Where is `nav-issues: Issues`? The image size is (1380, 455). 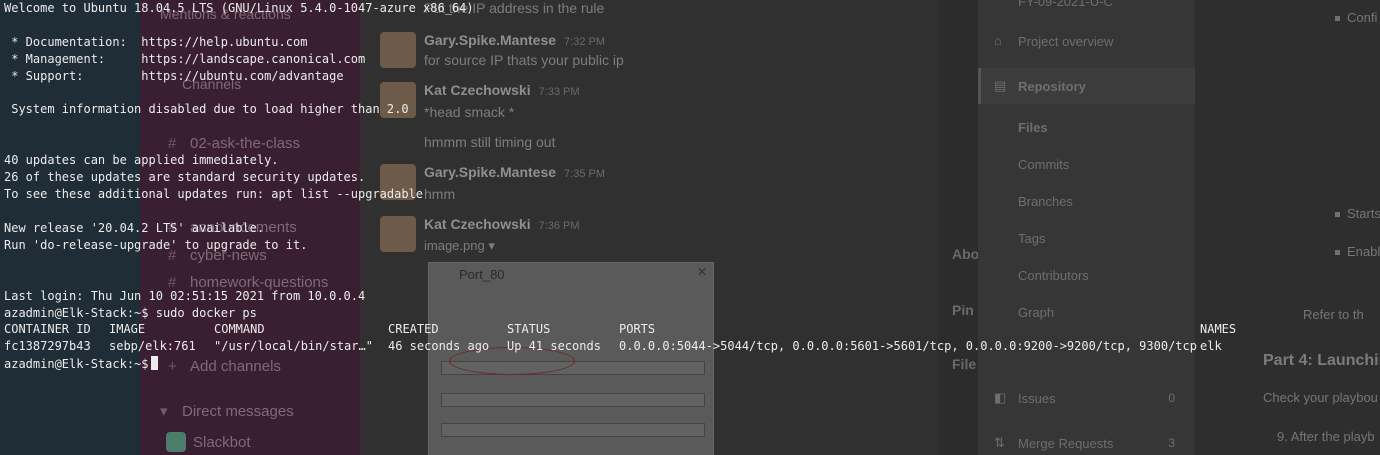
nav-issues: Issues is located at coordinates (1037, 398).